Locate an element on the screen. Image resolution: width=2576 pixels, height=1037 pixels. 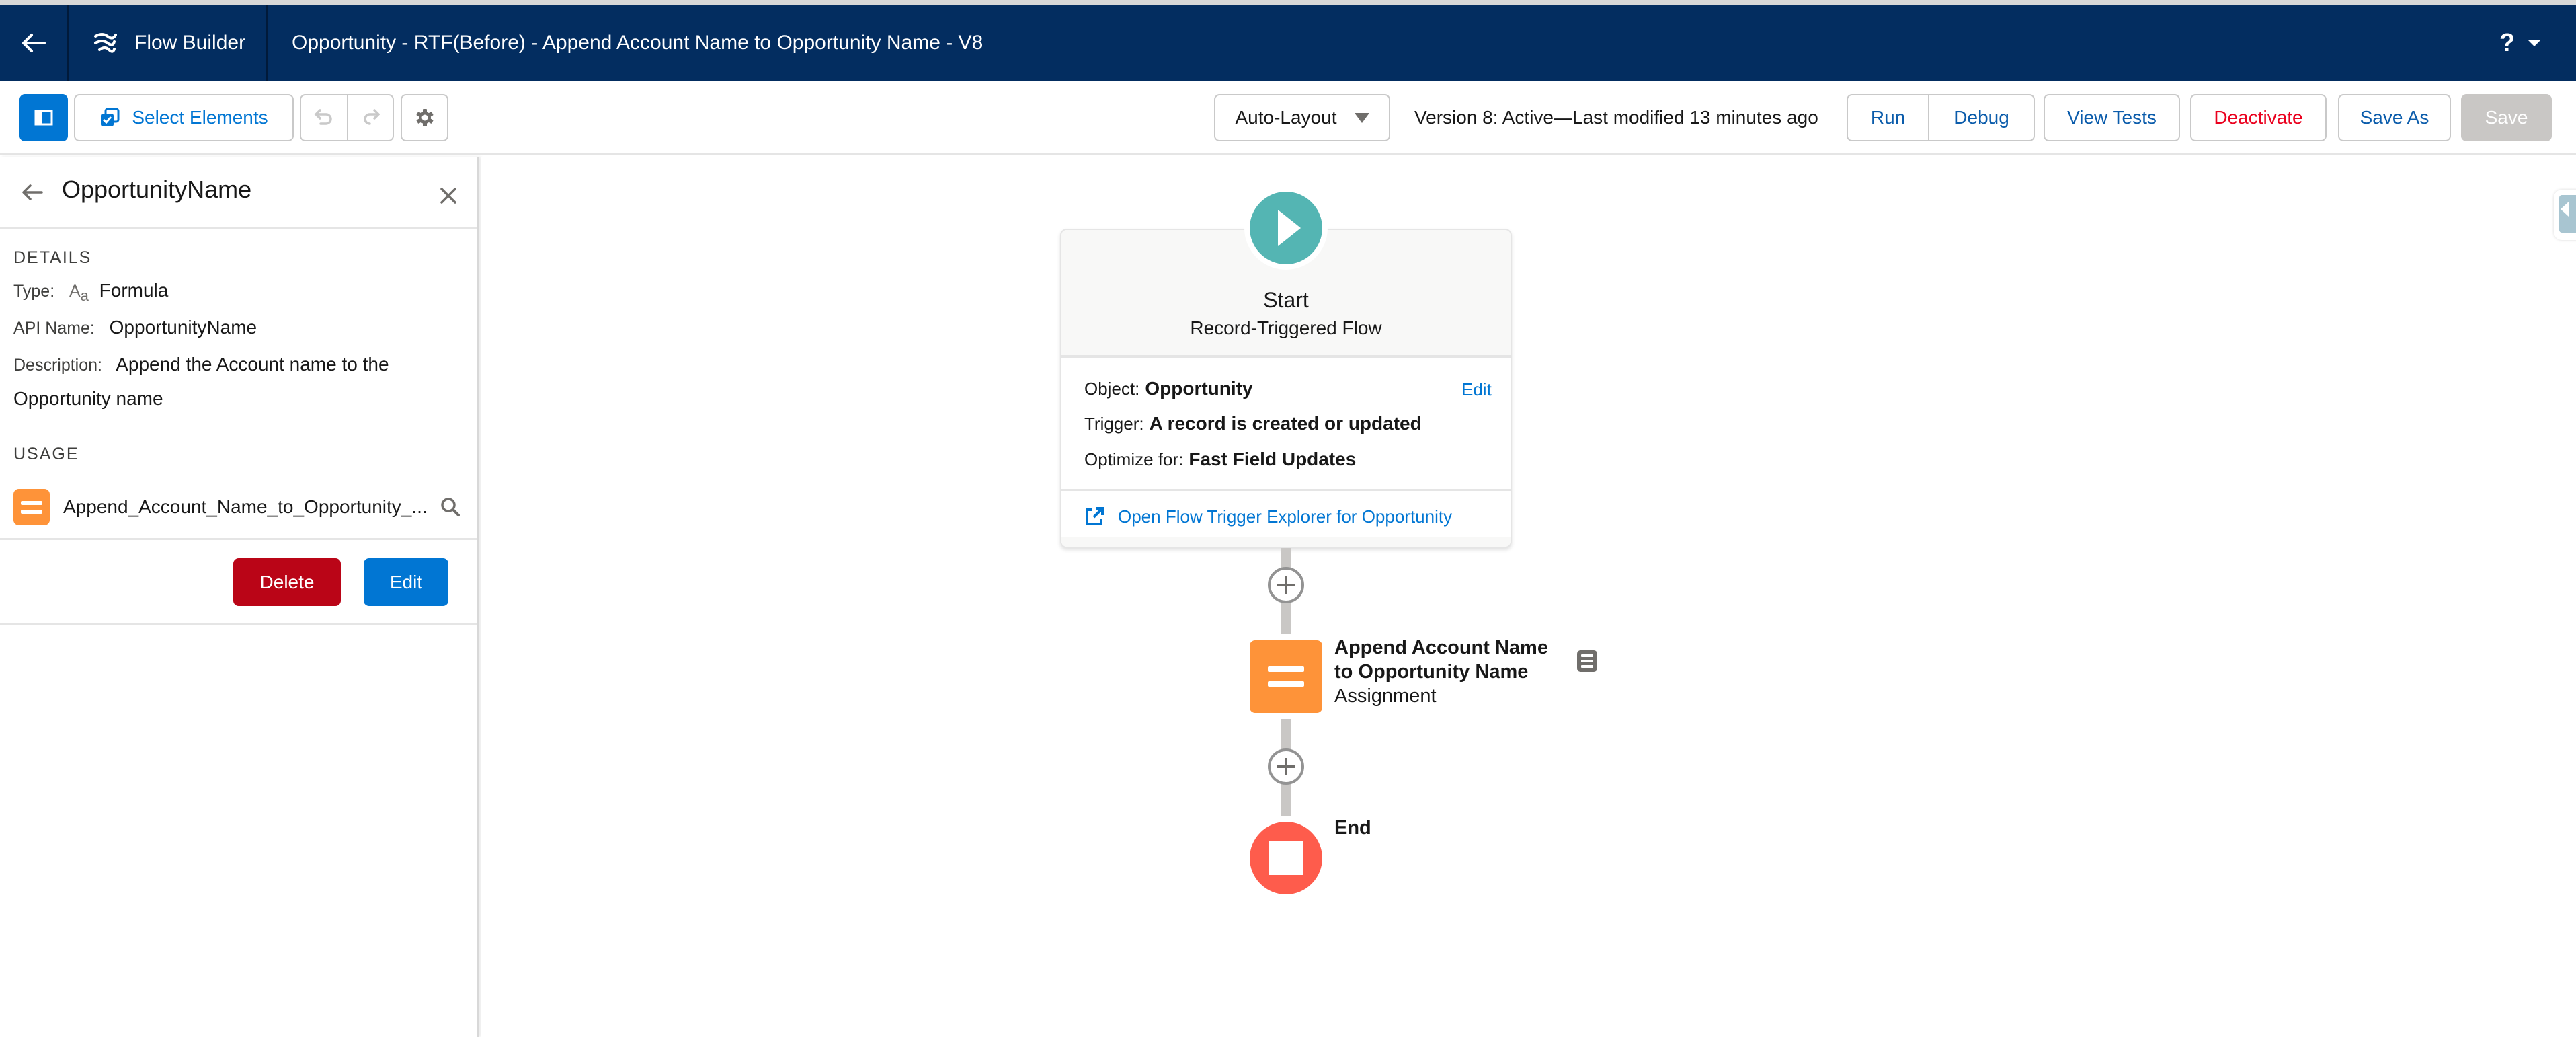
type-value: Formula is located at coordinates (134, 290).